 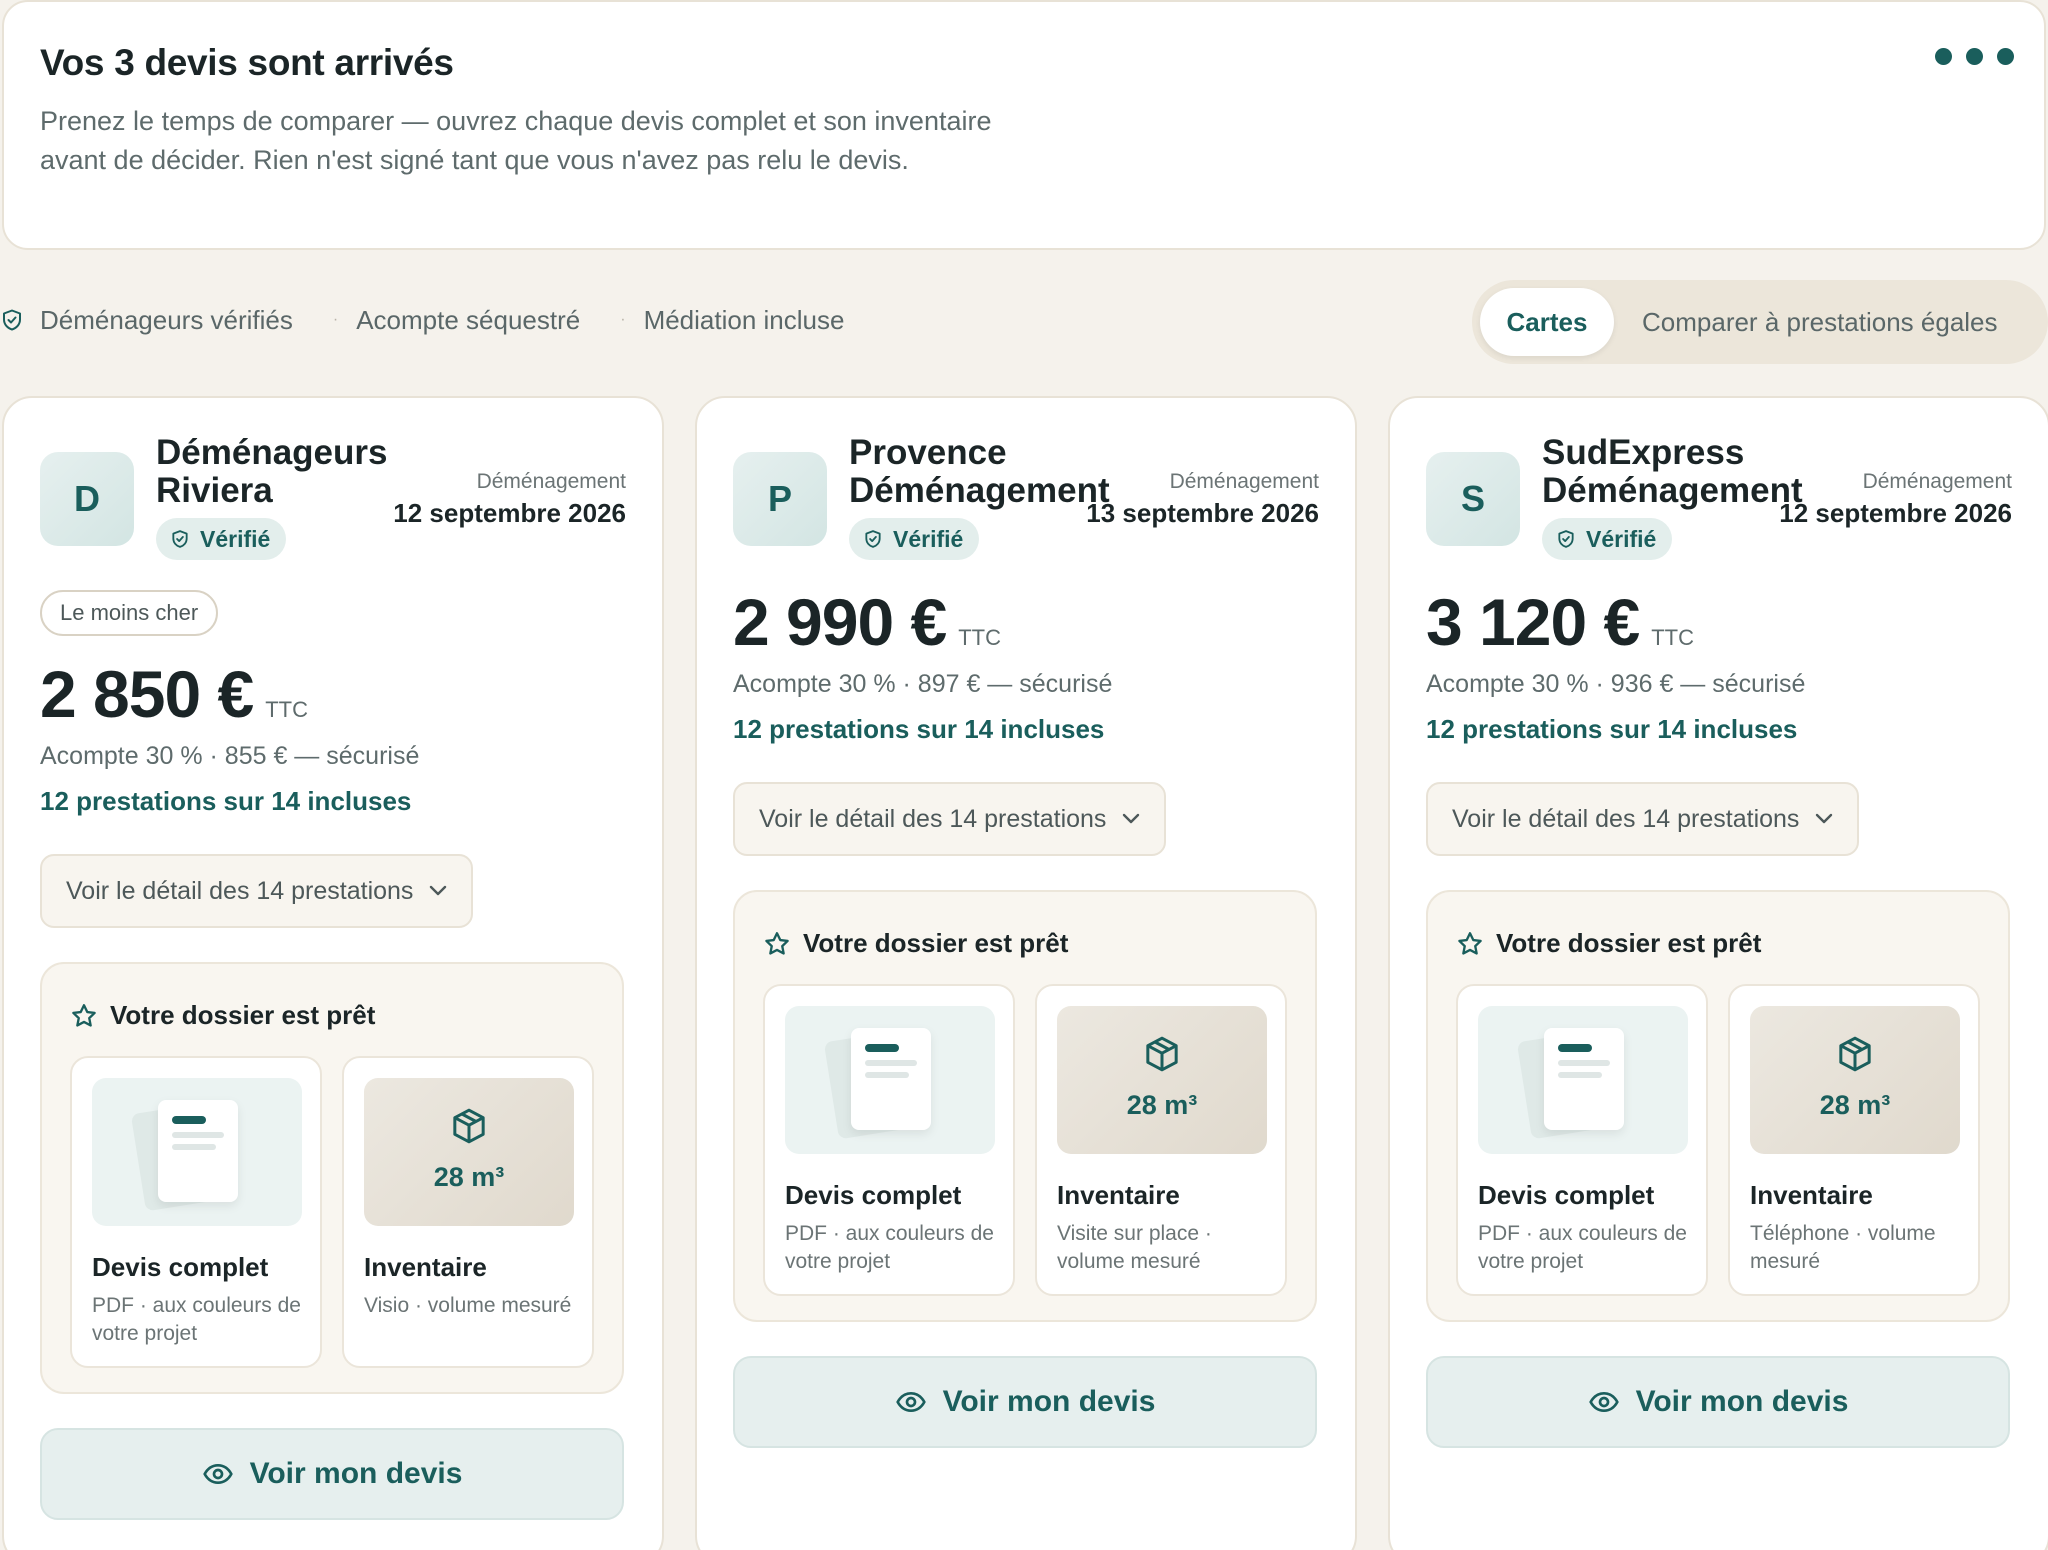 What do you see at coordinates (1547, 322) in the screenshot?
I see `toggle-cards: Cartes` at bounding box center [1547, 322].